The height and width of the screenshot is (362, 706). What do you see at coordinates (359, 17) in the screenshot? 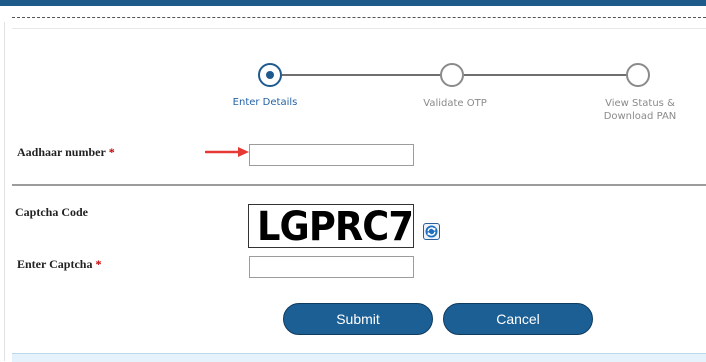
I see `dashed-divider` at bounding box center [359, 17].